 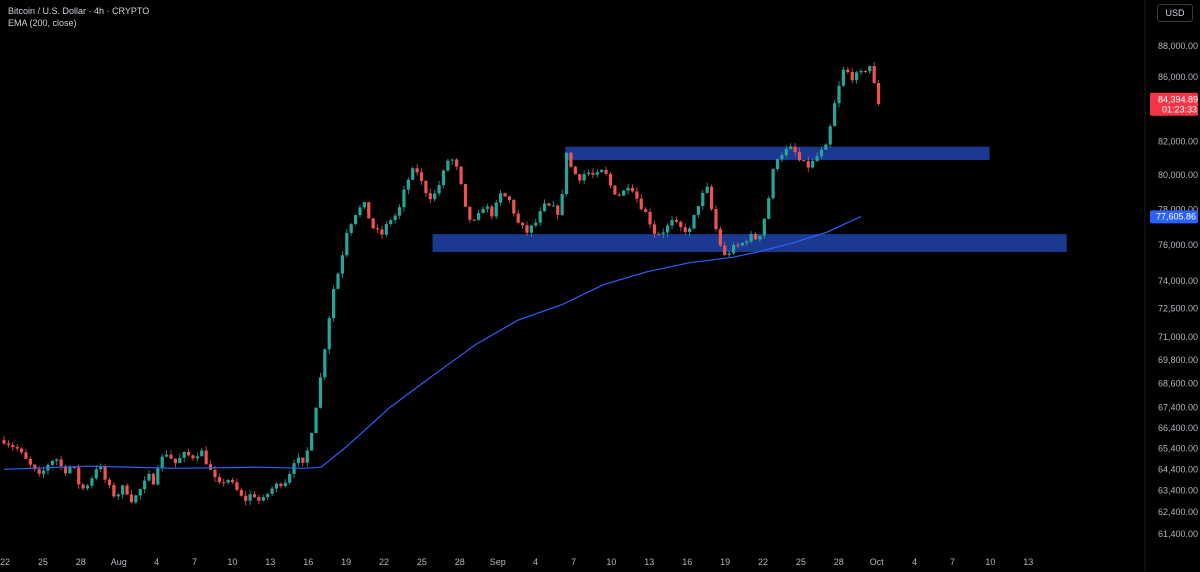 I want to click on ema-value: 77,605.86, so click(x=1176, y=216).